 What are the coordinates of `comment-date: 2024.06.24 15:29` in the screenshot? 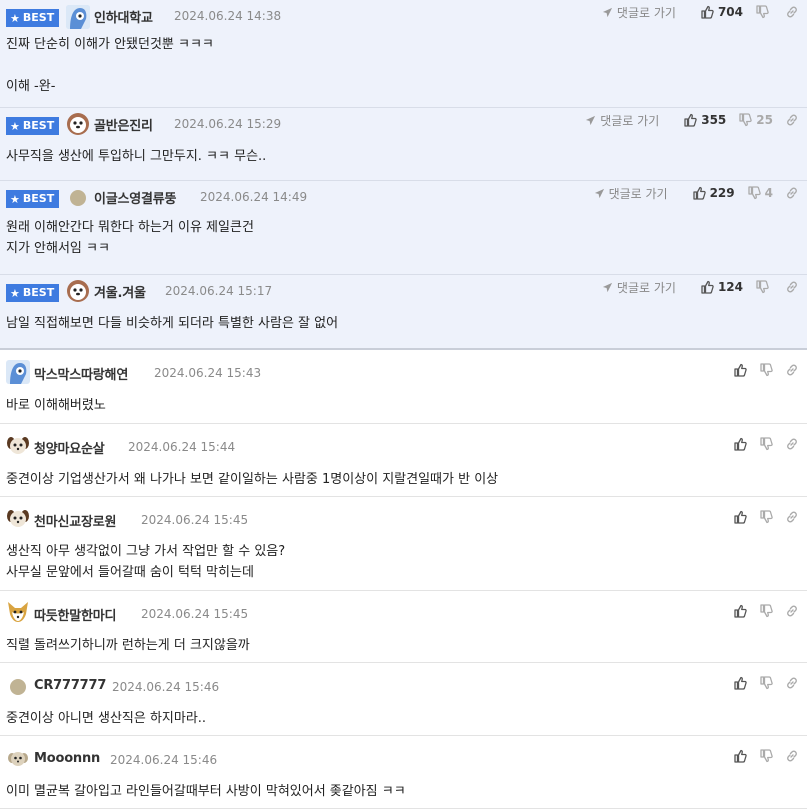 It's located at (228, 124).